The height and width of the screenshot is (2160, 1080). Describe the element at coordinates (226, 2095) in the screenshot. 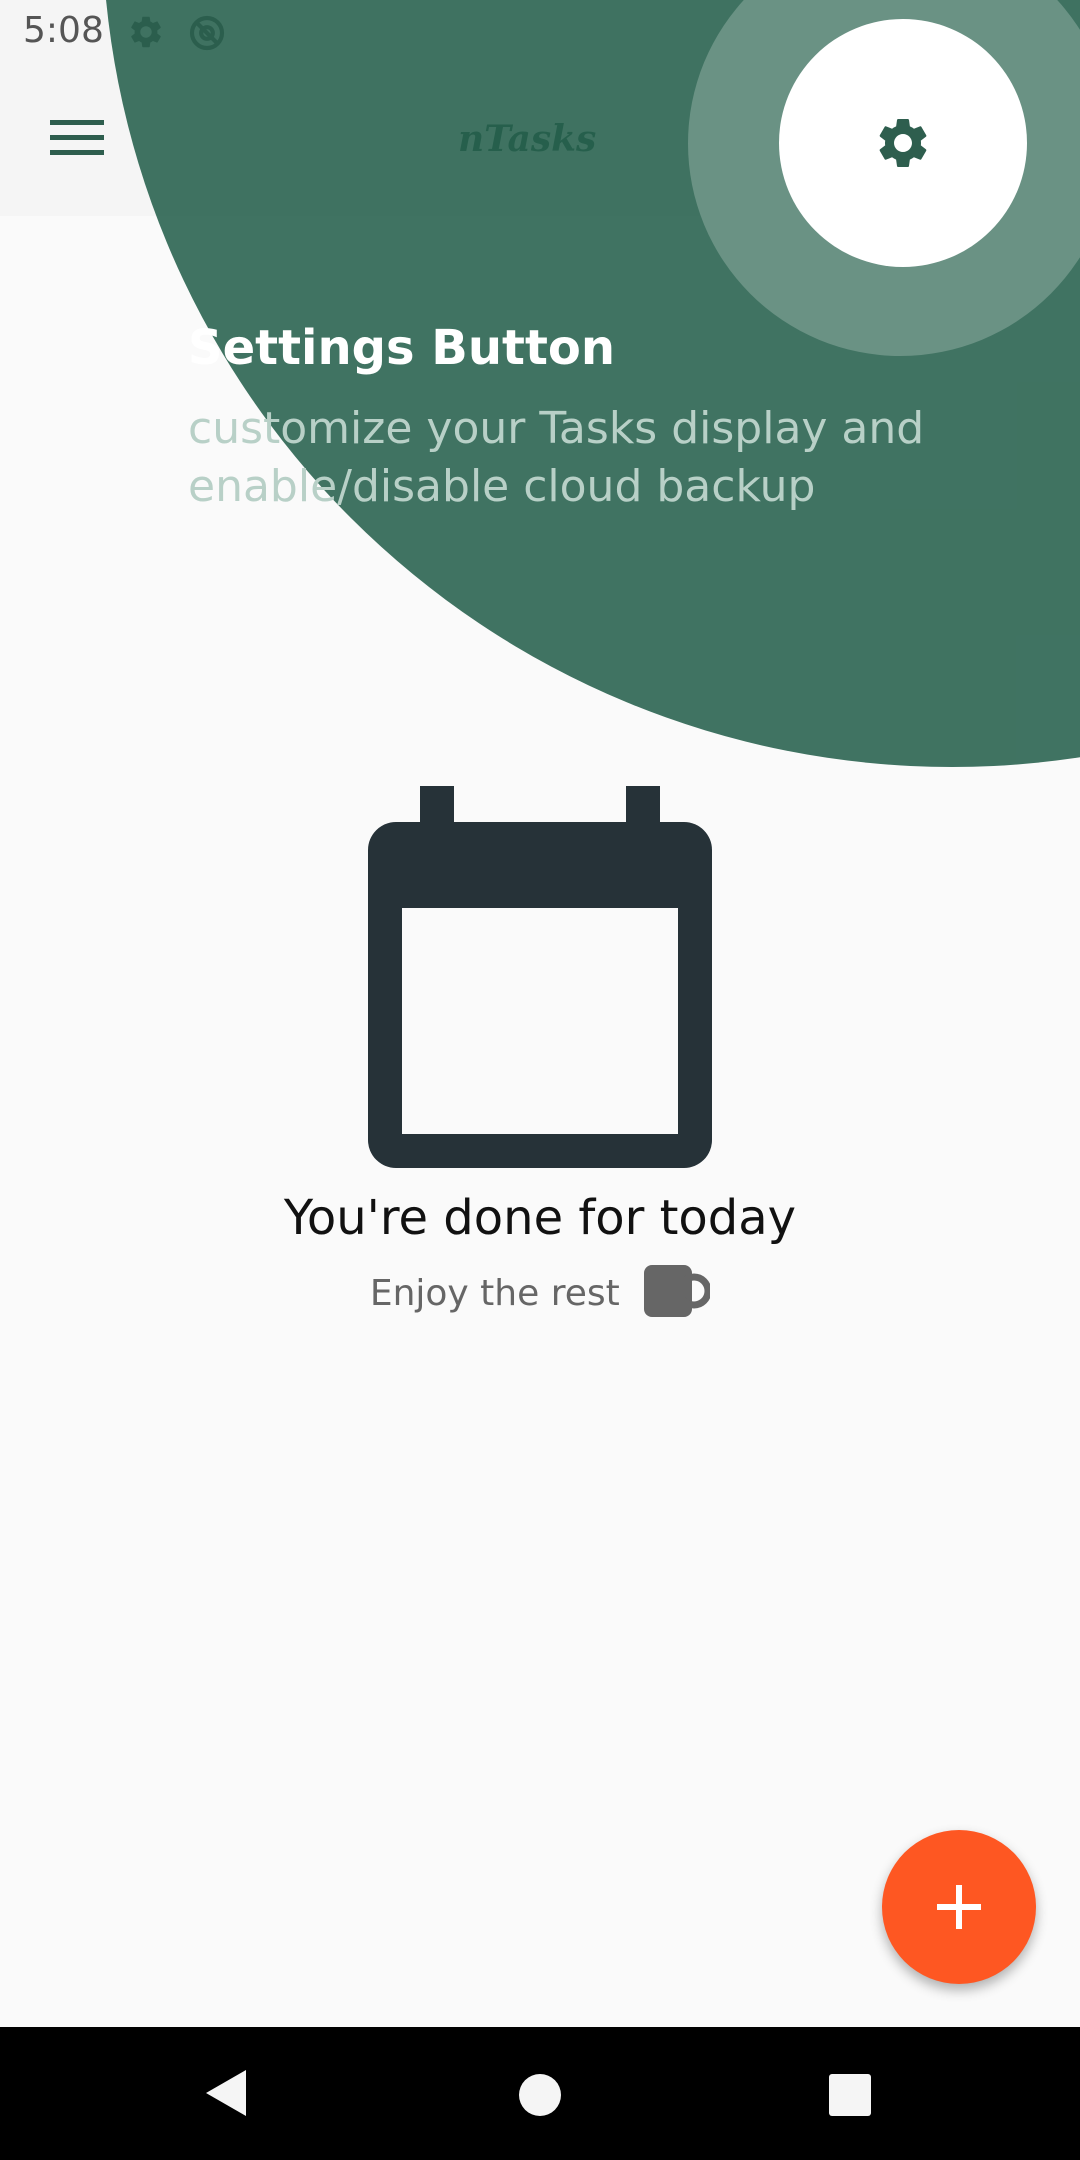

I see `back-icon` at that location.